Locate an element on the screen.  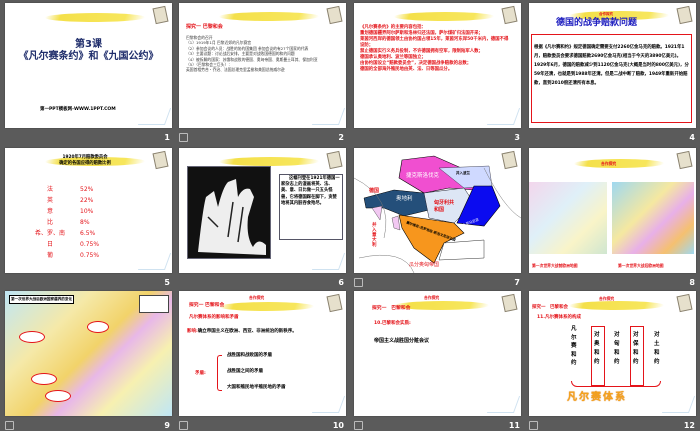
slide-thumbnail-8: 合作探究 第一次世界大战前欧洲地图 第一次世界大战后欧洲地图 is located at coordinates (612, 210).